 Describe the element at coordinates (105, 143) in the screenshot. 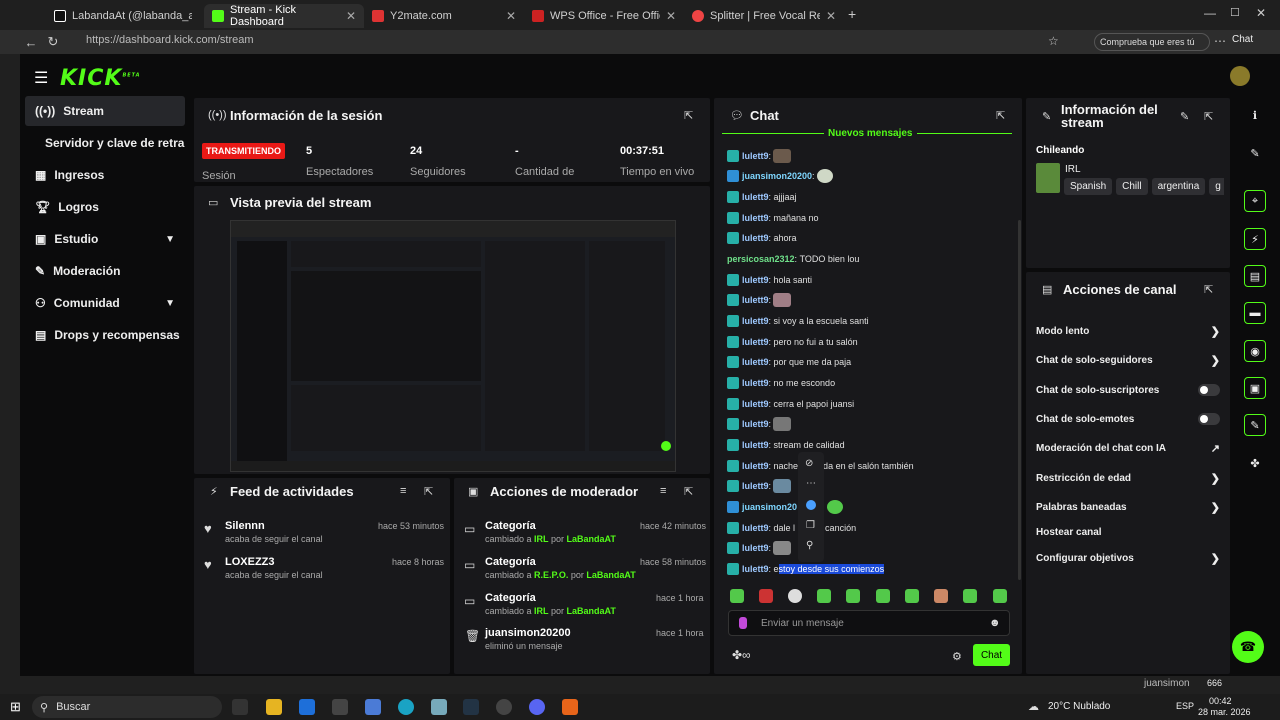

I see `sidebar-item-server-key: Servidor y clave de retransn` at that location.